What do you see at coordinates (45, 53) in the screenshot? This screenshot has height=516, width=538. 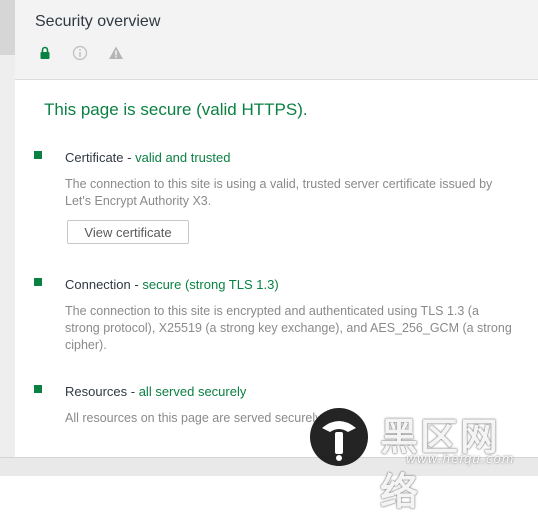 I see `lock-icon` at bounding box center [45, 53].